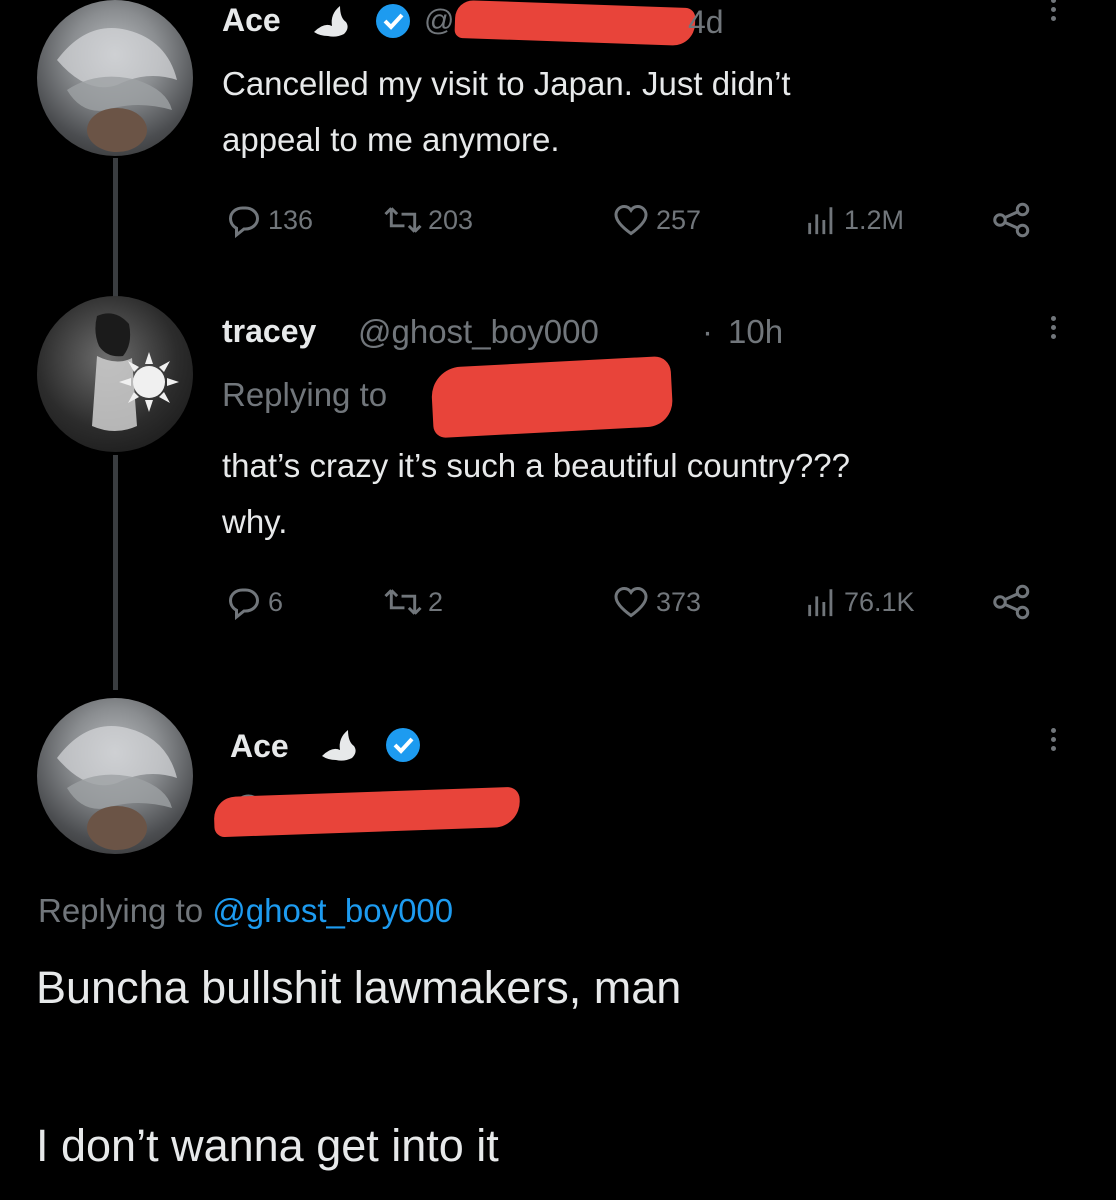  I want to click on tweet-text-line: Cancelled my visit to Japan. Just didn’t, so click(506, 83).